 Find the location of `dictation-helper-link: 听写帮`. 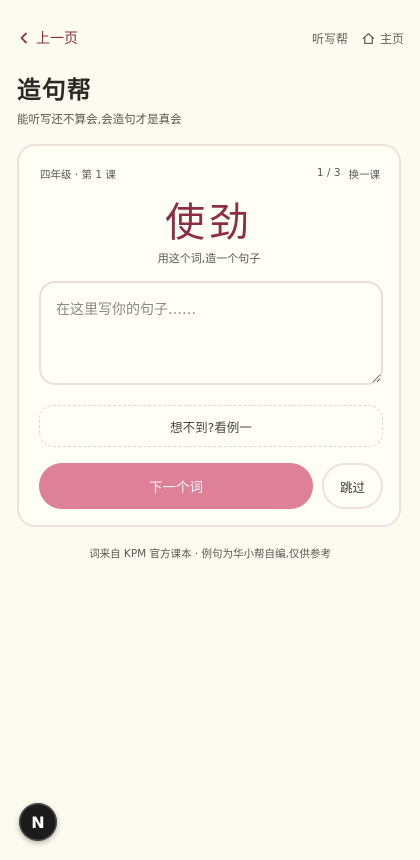

dictation-helper-link: 听写帮 is located at coordinates (330, 38).